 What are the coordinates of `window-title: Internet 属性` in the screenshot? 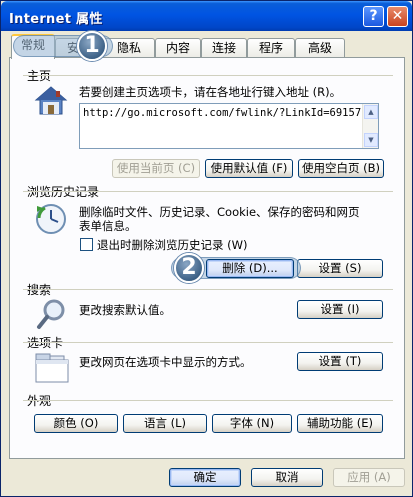 It's located at (56, 19).